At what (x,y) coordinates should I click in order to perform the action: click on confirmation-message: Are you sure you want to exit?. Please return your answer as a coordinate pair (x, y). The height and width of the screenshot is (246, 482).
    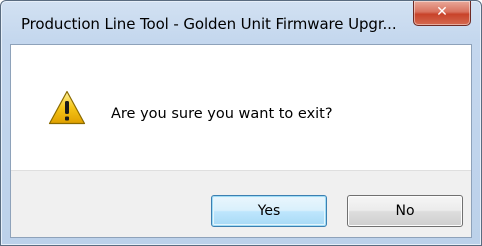
    Looking at the image, I should click on (222, 114).